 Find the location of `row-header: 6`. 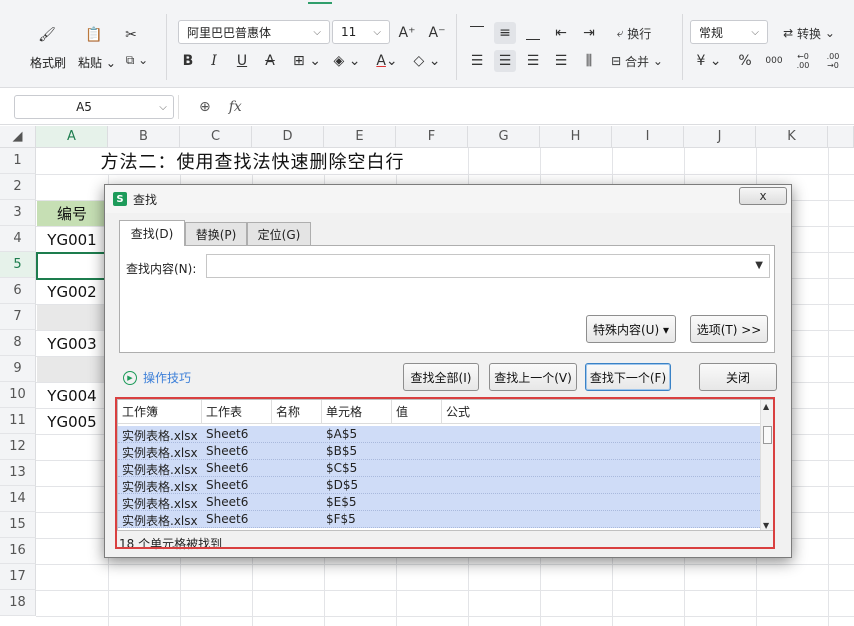

row-header: 6 is located at coordinates (18, 291).